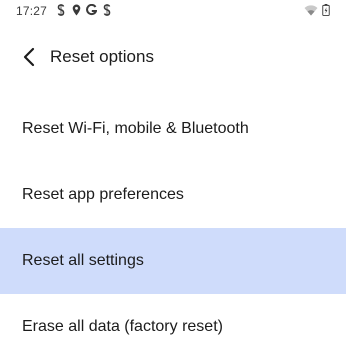  Describe the element at coordinates (32, 11) in the screenshot. I see `status-time: 17:27` at that location.